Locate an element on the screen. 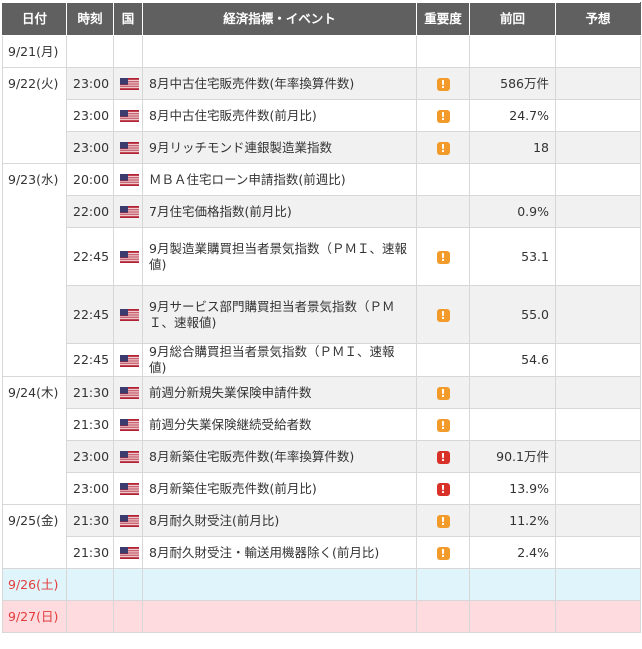  table-row: 23:00 8月新築住宅販売件数(前月比) ! 13.9% is located at coordinates (322, 488).